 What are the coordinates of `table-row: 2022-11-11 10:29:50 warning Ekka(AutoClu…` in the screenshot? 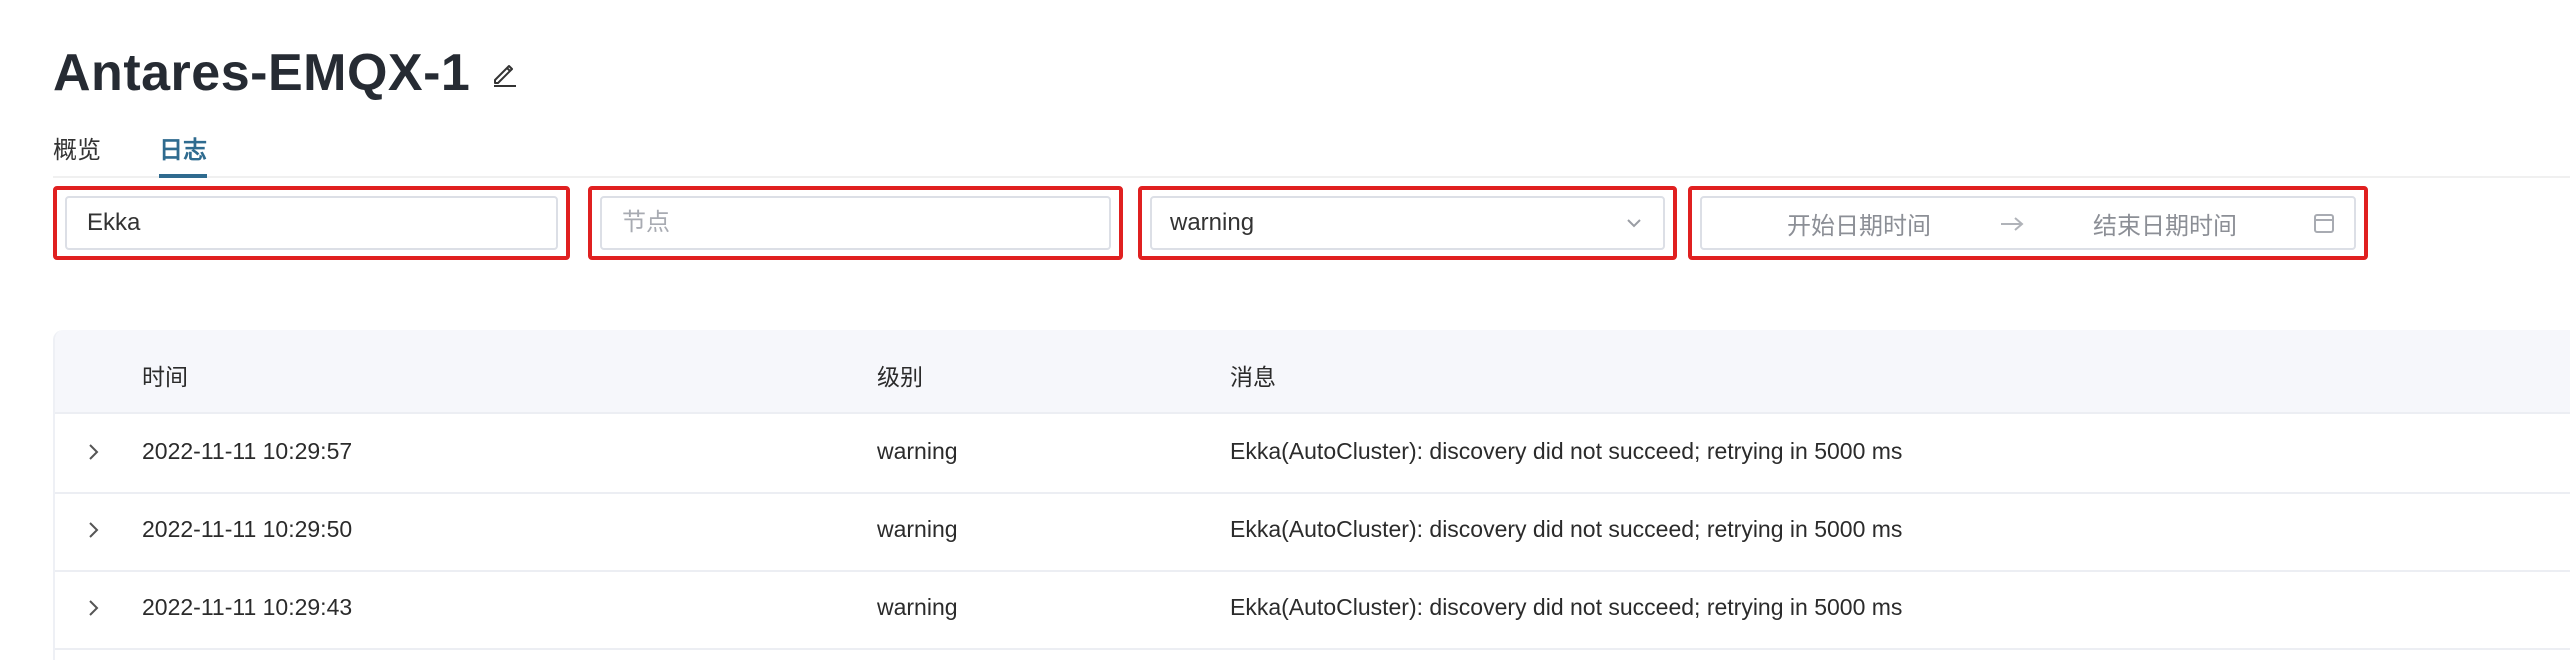 It's located at (1312, 532).